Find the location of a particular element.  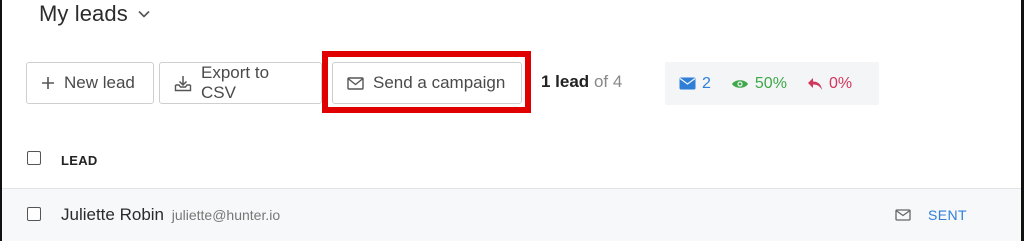

export-csv-button: Export to CSV is located at coordinates (240, 83).